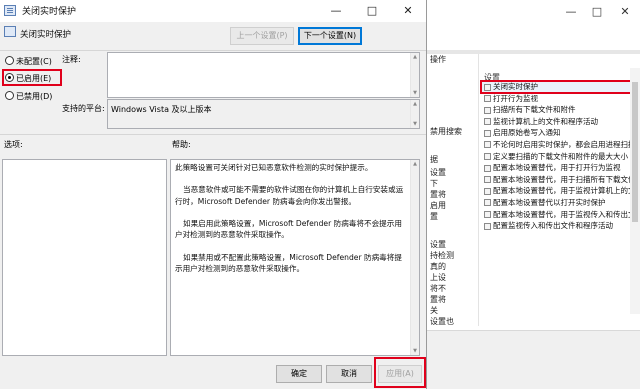 This screenshot has height=389, width=640. I want to click on setting-item: 配置本地设置替代以打开实时保护, so click(560, 203).